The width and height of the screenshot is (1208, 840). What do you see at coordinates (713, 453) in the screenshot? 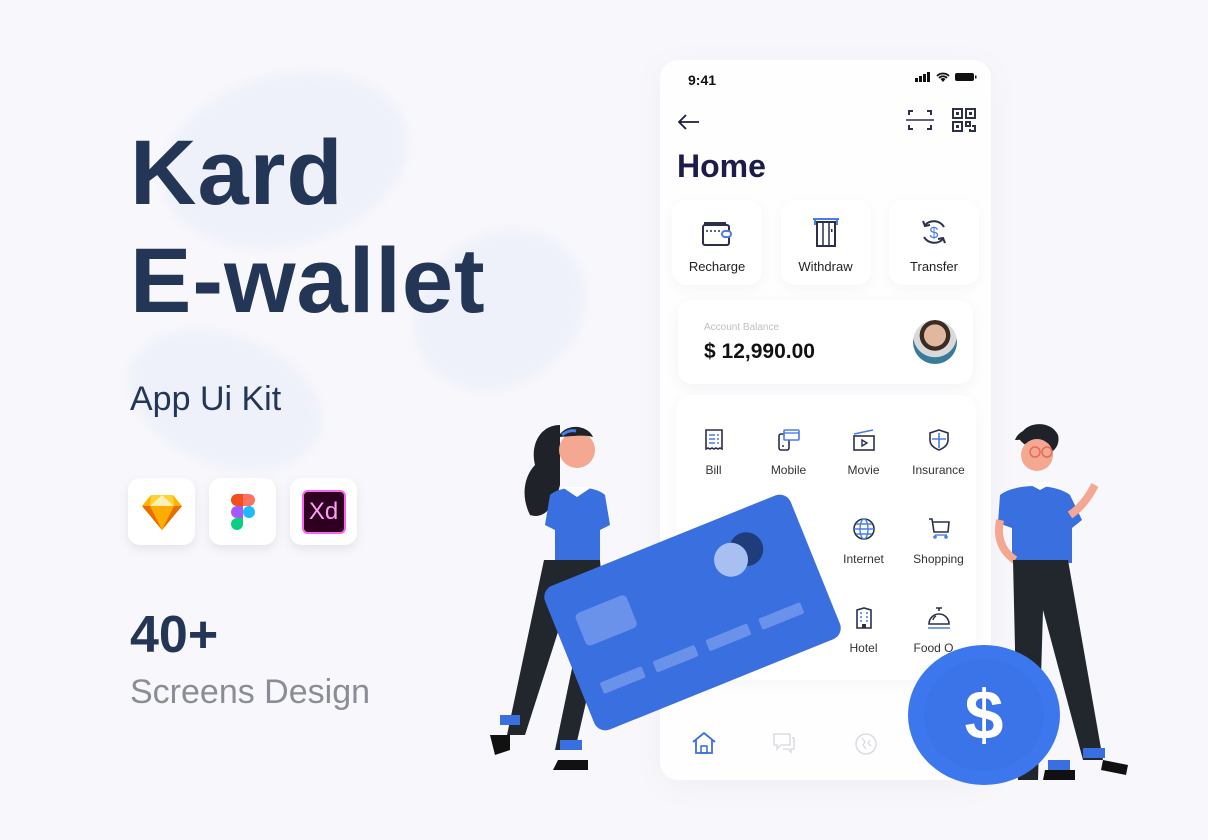
I see `service-bill: Bill` at bounding box center [713, 453].